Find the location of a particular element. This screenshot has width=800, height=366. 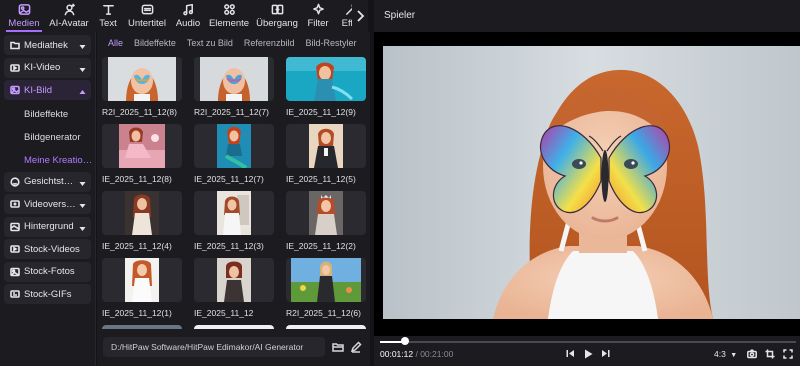

media-item: IE_2025_11_12(5) is located at coordinates (326, 157).